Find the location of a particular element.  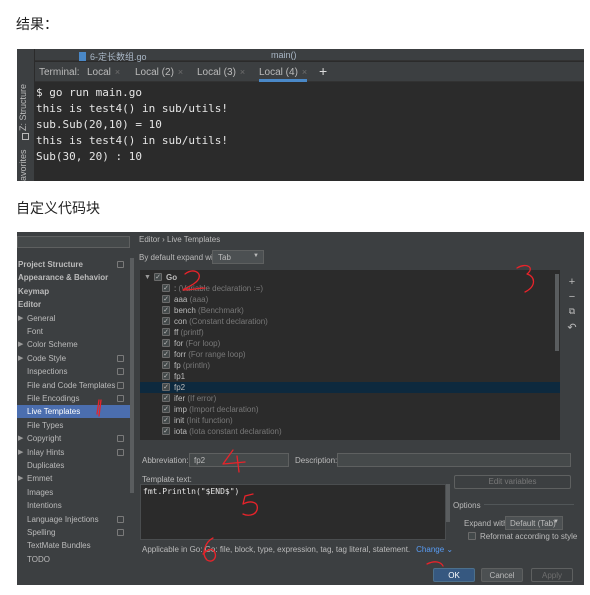

add-icon: + is located at coordinates (572, 282).